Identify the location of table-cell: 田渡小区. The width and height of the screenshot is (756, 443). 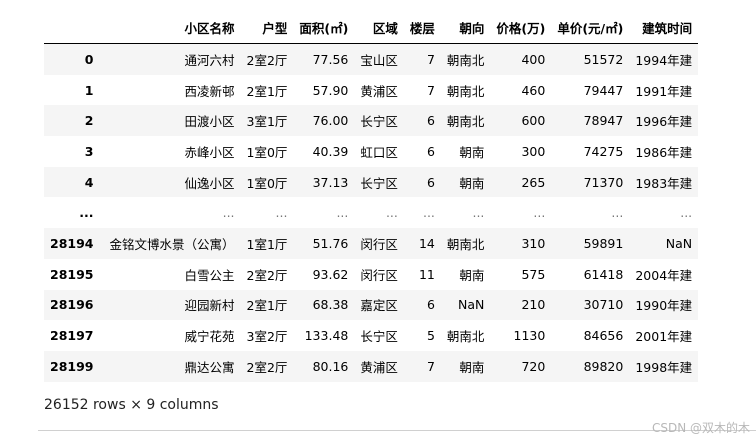
(209, 122).